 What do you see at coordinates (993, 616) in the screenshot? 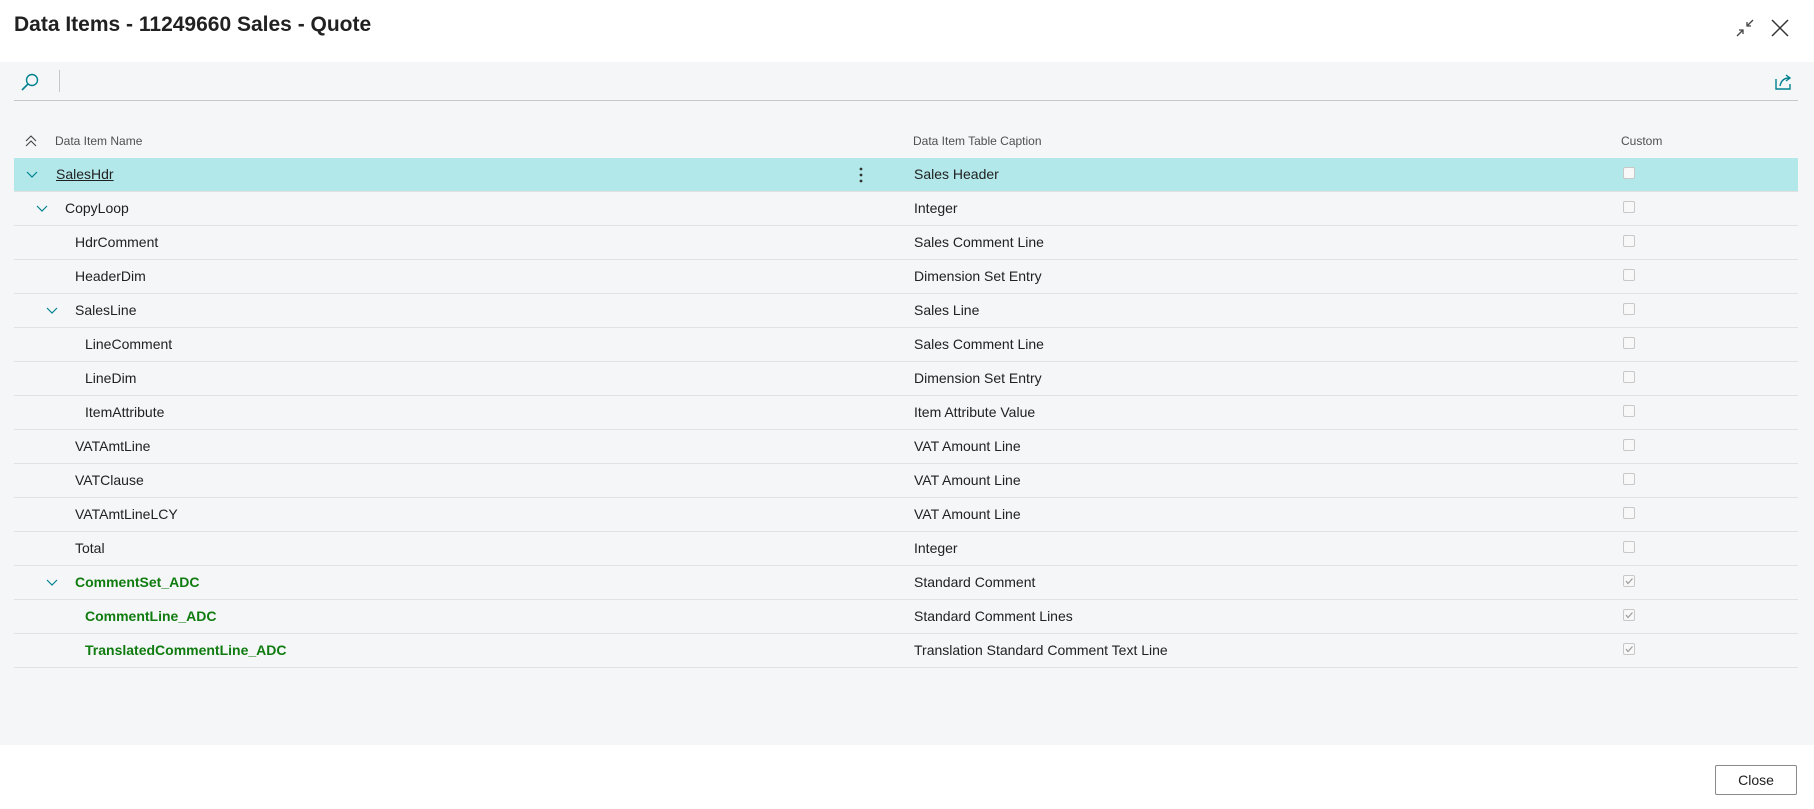
I see `data-item-caption: Standard Comment Lines` at bounding box center [993, 616].